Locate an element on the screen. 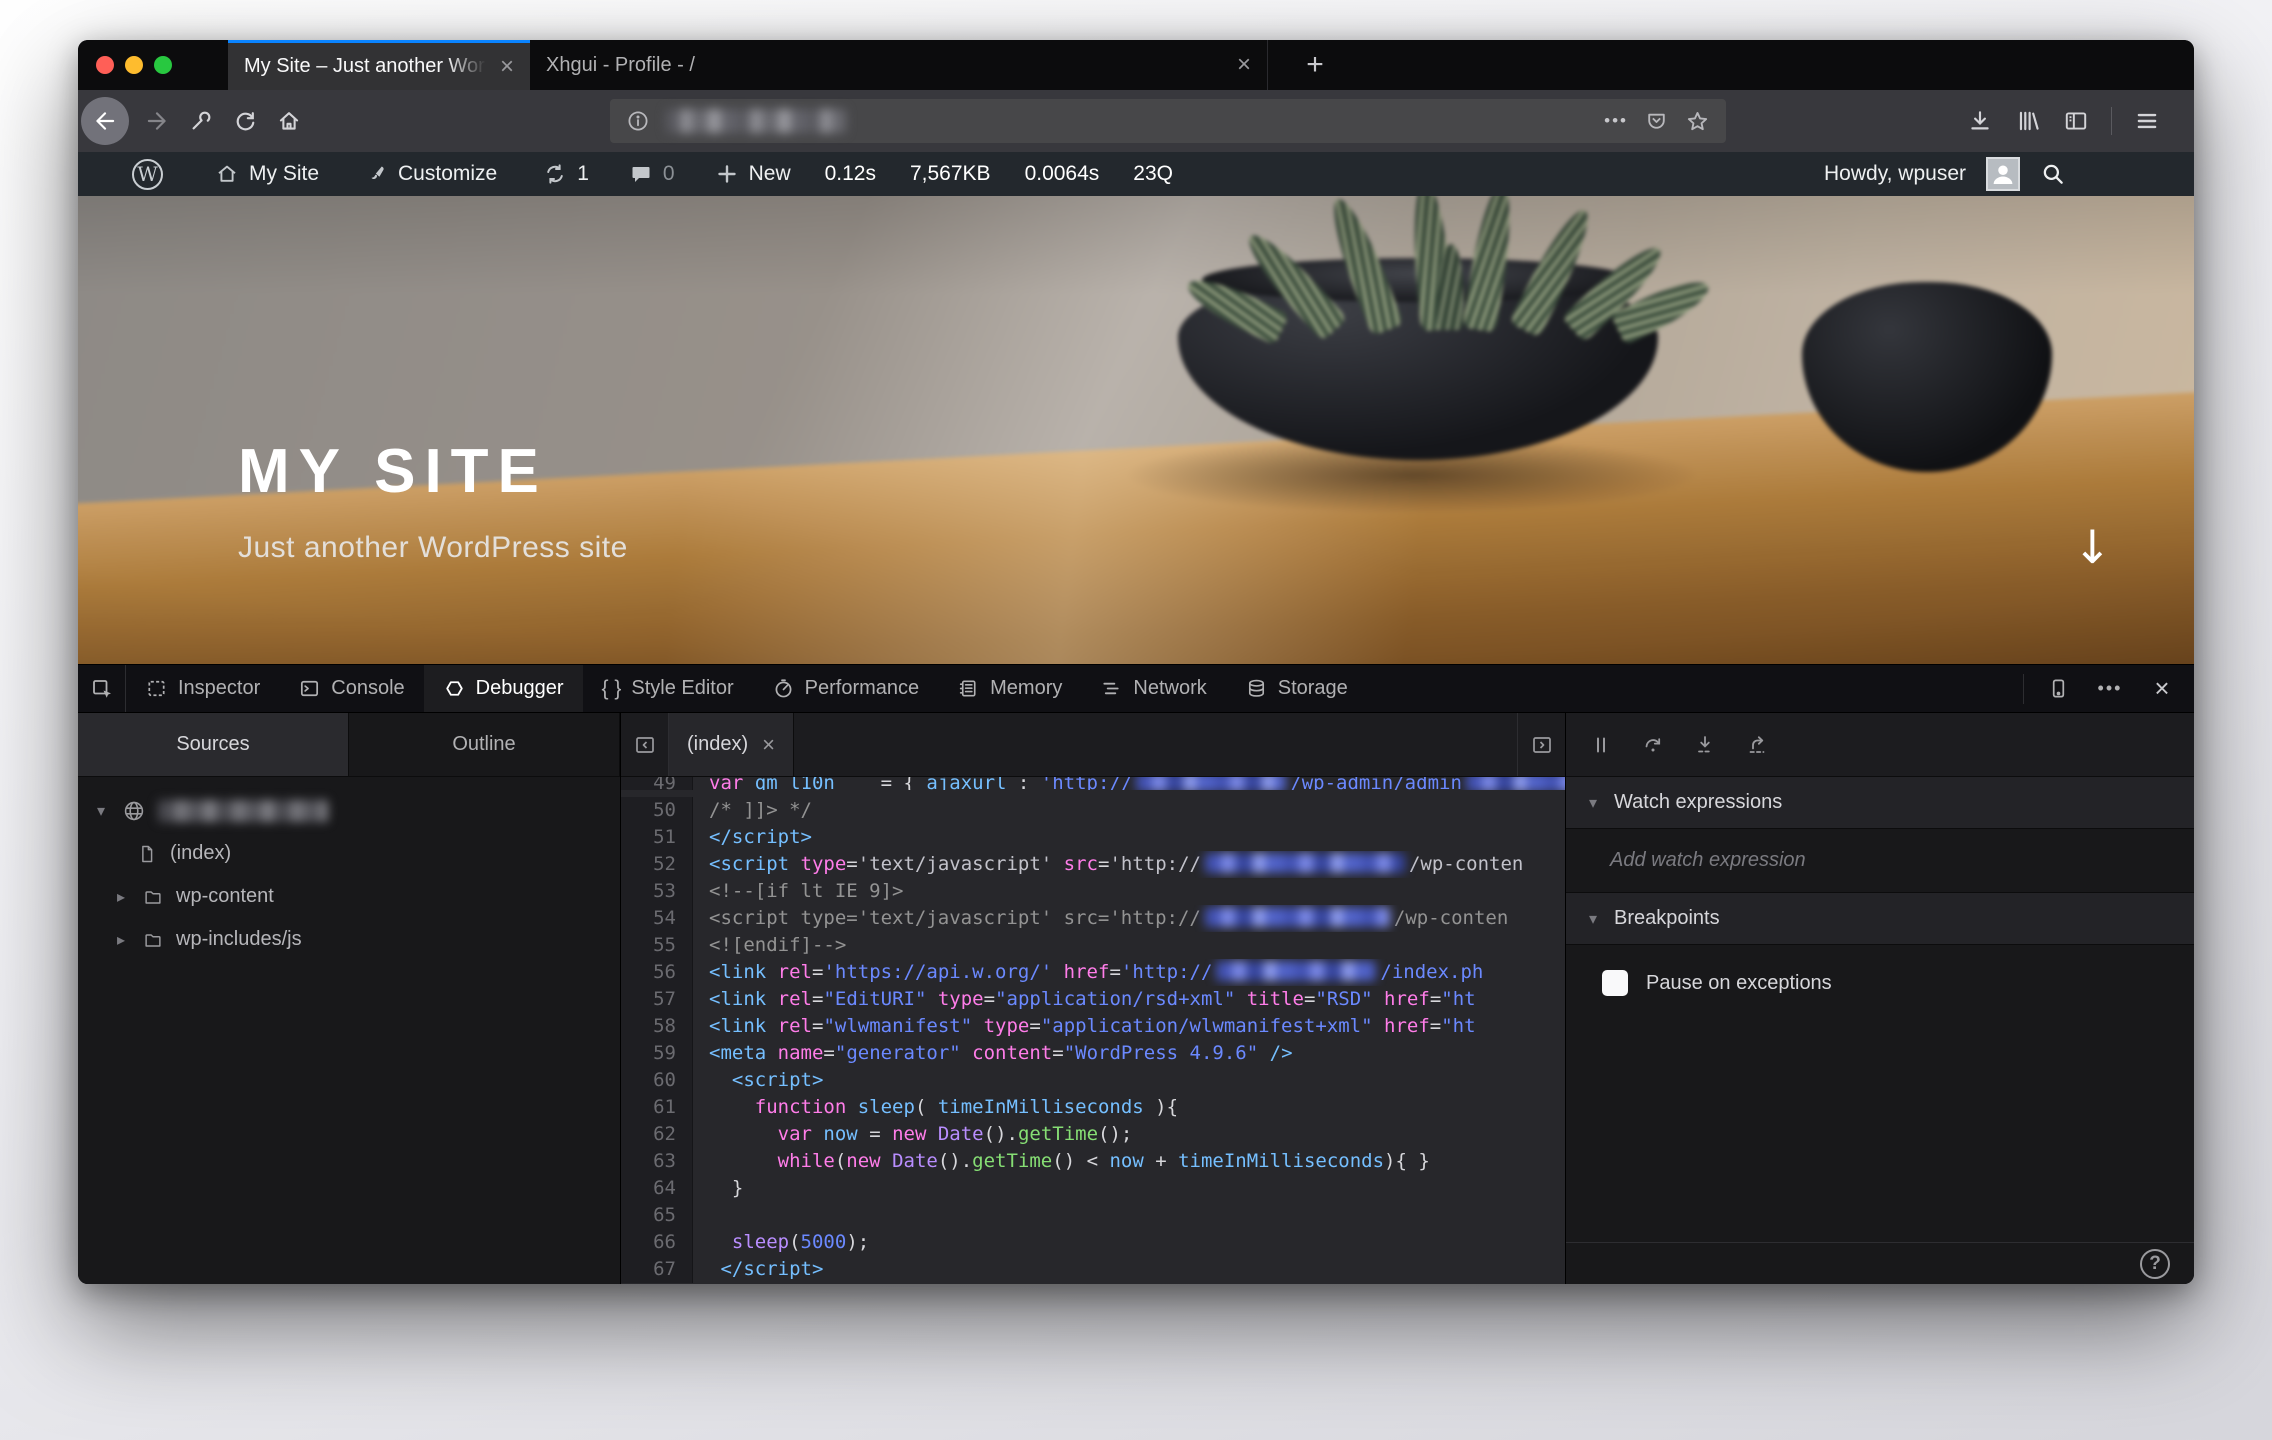  pause-on-exceptions-row: Pause on exceptions is located at coordinates (1880, 983).